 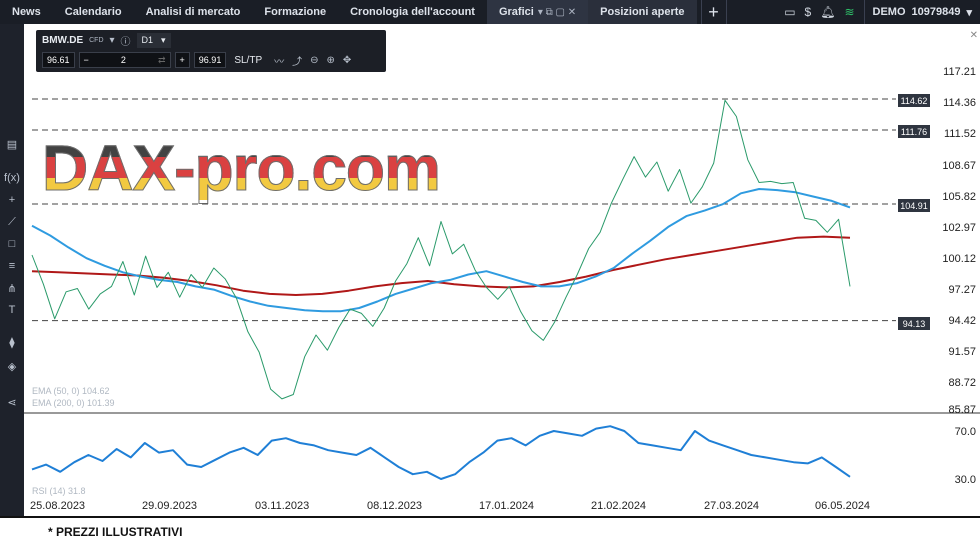 I want to click on top-right-controls: ▭ $ 🔔︎ ≋ DEMO 10979849 ▾, so click(x=882, y=12).